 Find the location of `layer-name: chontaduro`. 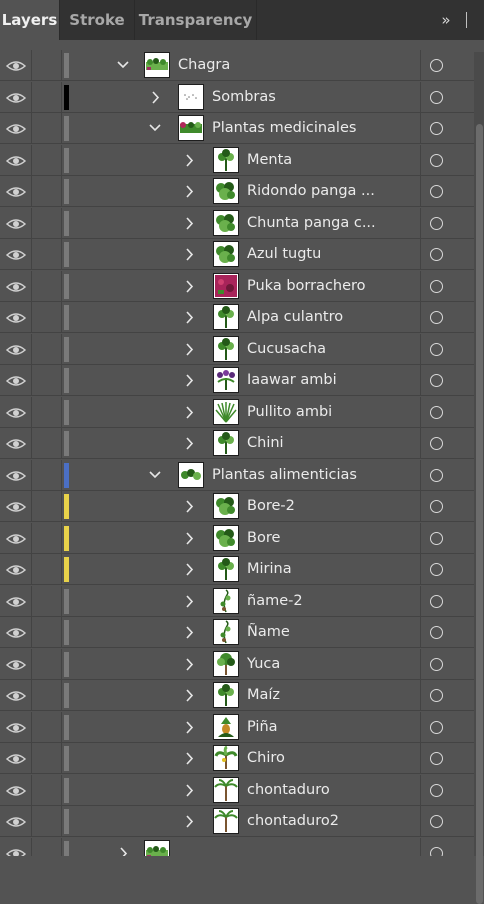

layer-name: chontaduro is located at coordinates (288, 790).